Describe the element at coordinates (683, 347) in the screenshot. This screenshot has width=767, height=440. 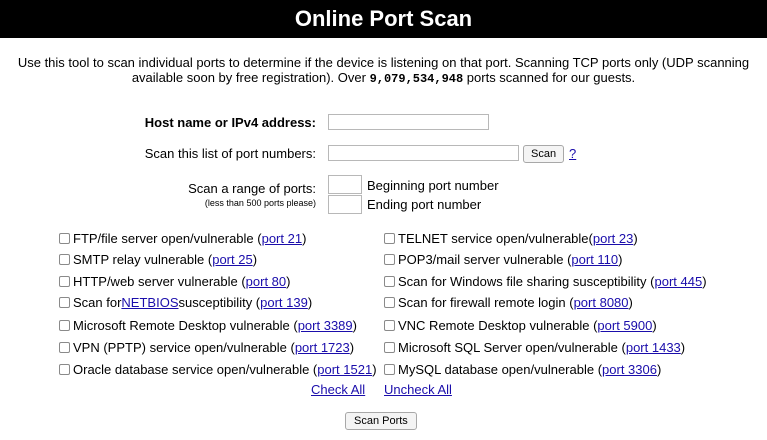
I see `option-mssql-close: )` at that location.